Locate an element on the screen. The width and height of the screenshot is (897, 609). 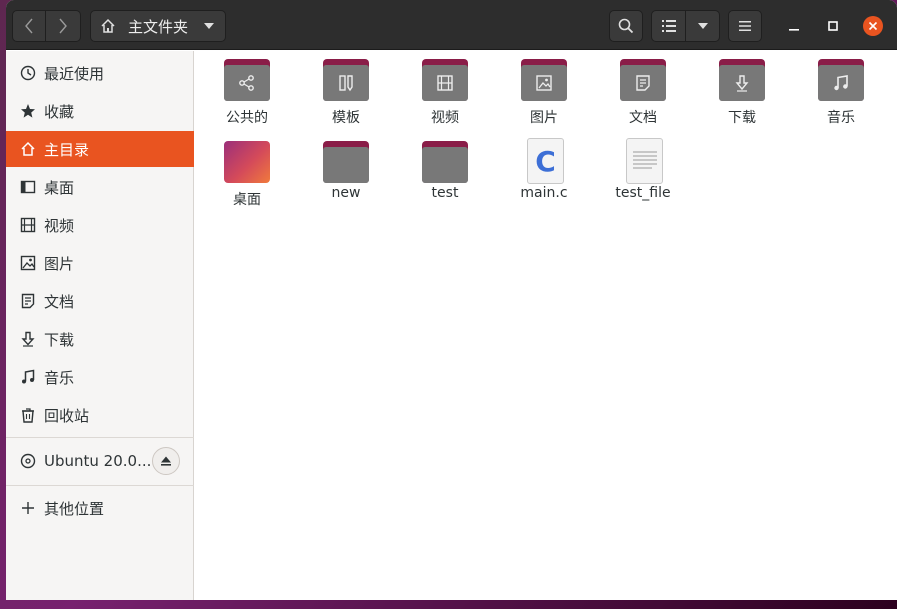
file-label: test_file is located at coordinates (643, 193).